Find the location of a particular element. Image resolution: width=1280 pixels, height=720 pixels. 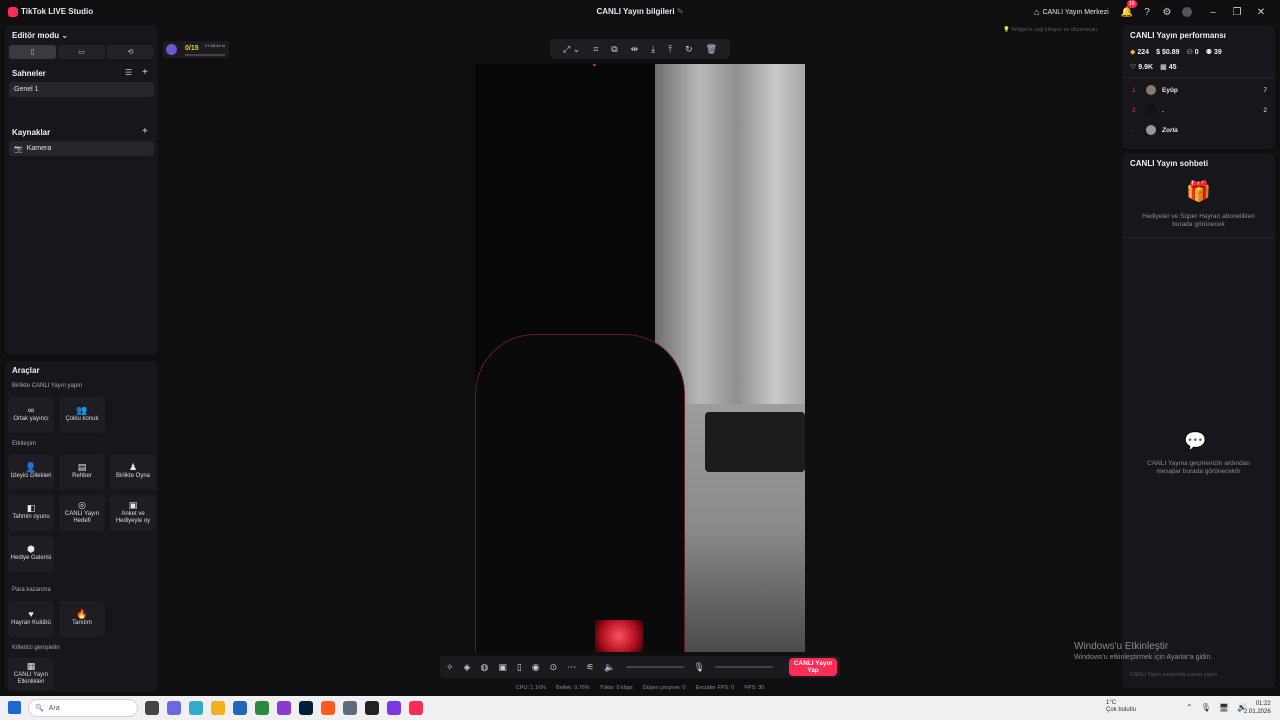

orientation-switch: ▯ ▭ ⟲ is located at coordinates (81, 52).